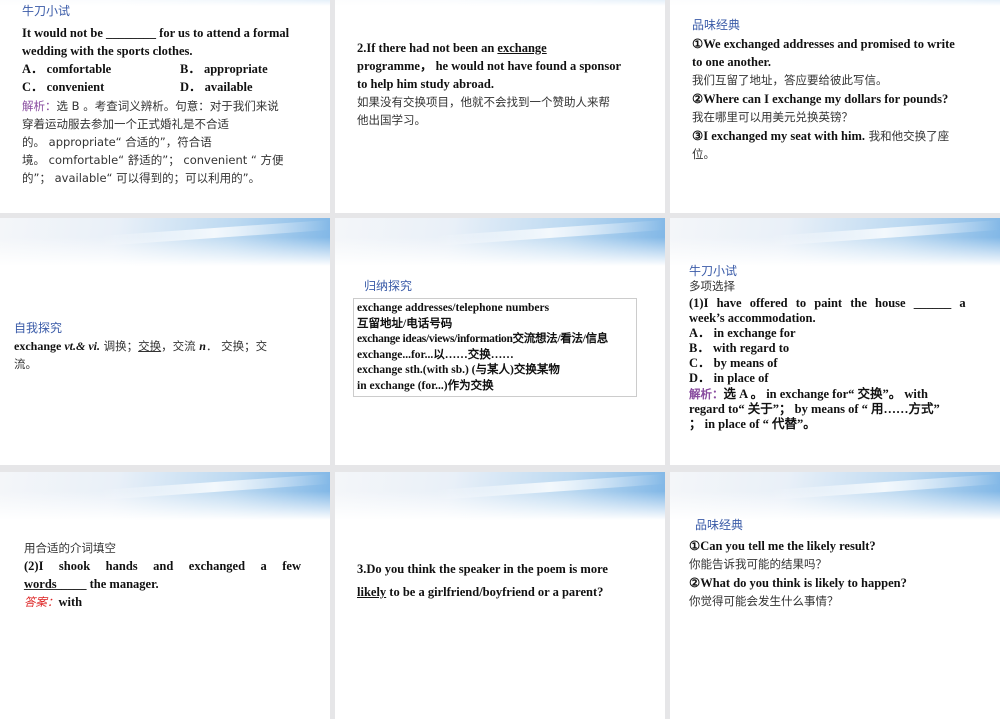  I want to click on example-translation: 我和他交换了座, so click(907, 136).